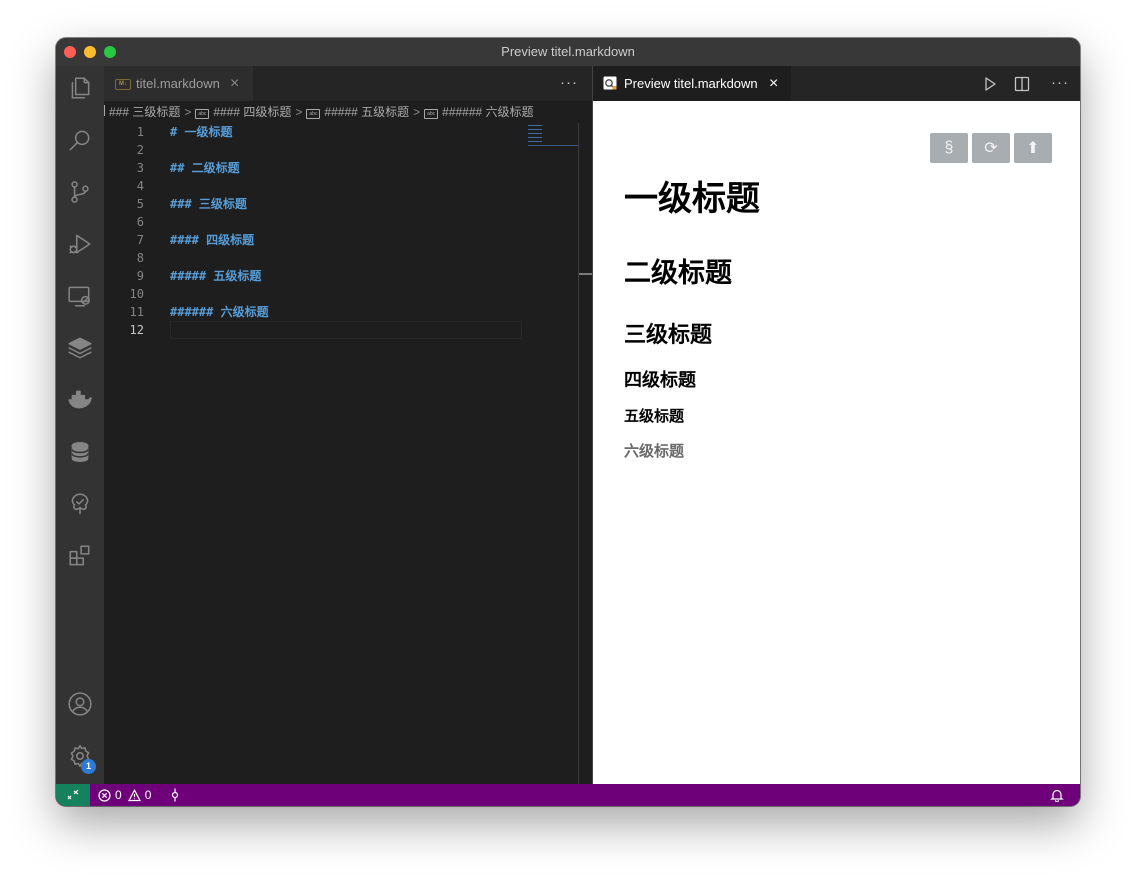 This screenshot has width=1136, height=880. I want to click on breadcrumb-item: abc #### 四级标题, so click(243, 112).